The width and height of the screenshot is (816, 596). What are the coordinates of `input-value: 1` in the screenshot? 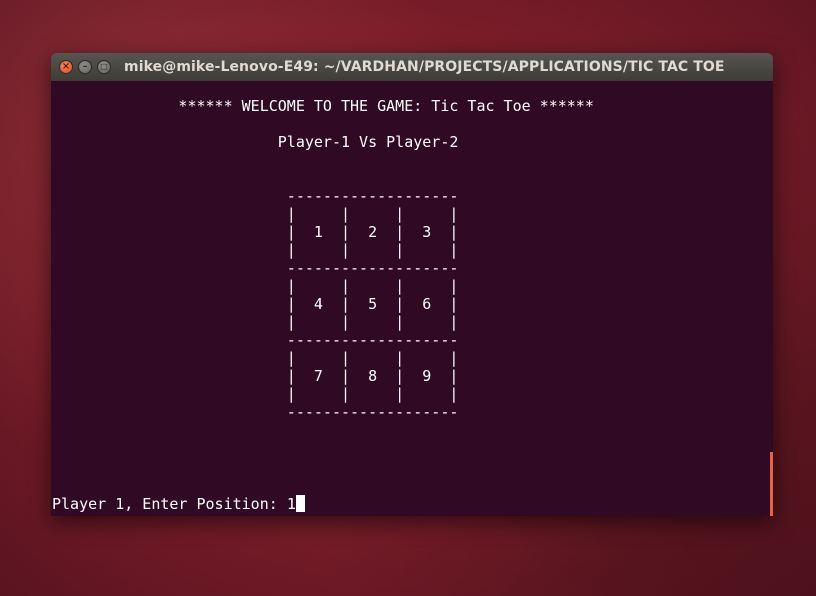 It's located at (291, 504).